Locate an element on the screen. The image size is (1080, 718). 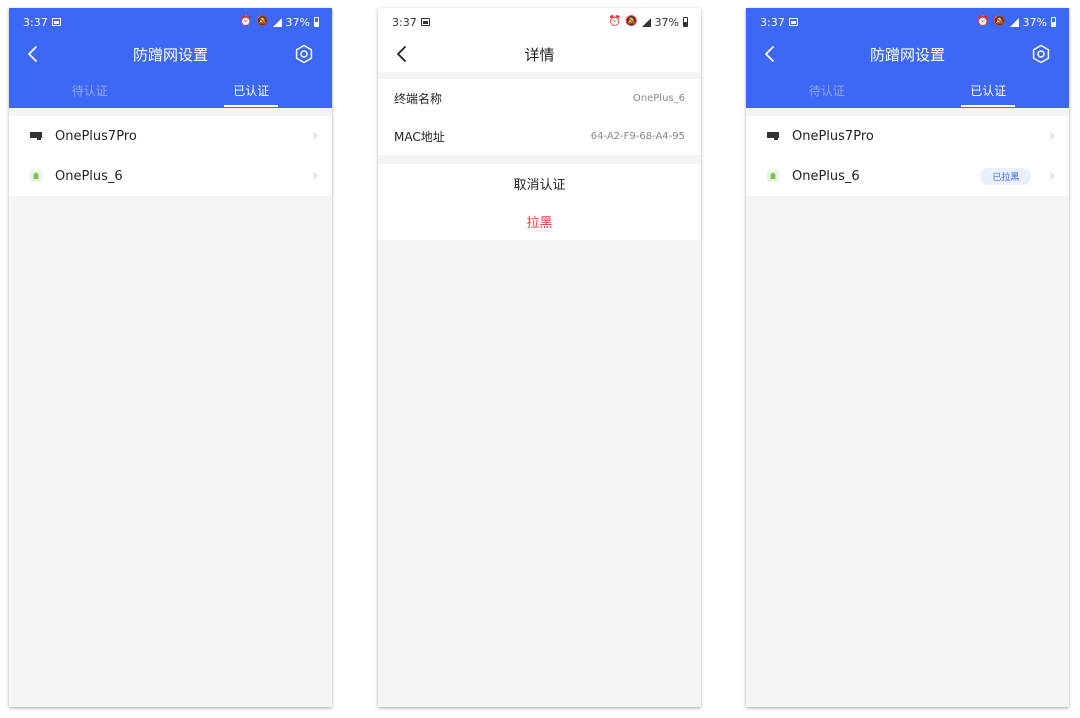
nav-bar: 详情 is located at coordinates (539, 54).